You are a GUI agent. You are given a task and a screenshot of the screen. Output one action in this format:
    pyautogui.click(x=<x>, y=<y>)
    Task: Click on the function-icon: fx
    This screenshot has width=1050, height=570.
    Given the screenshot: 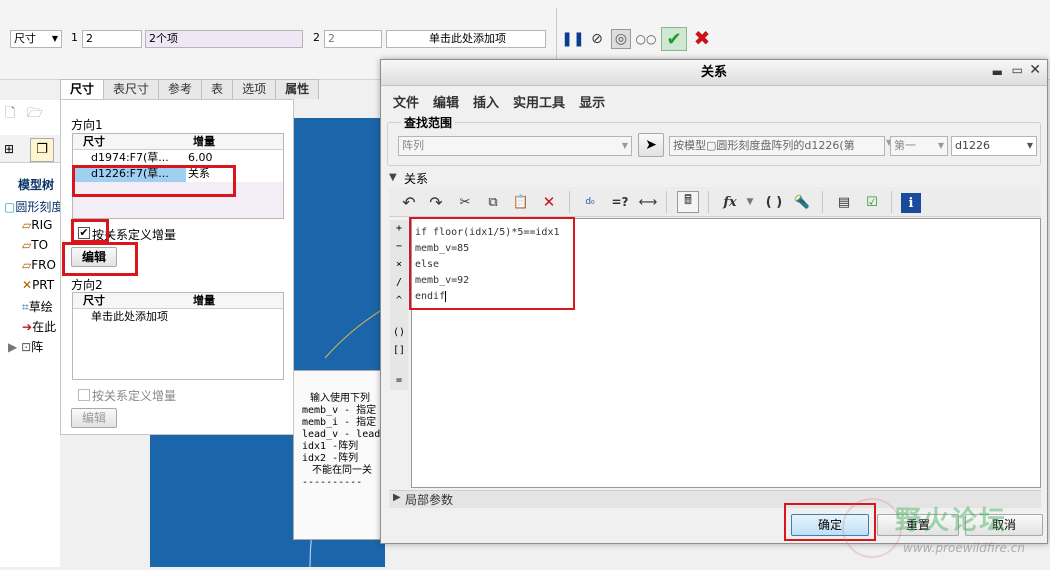 What is the action you would take?
    pyautogui.click(x=730, y=202)
    